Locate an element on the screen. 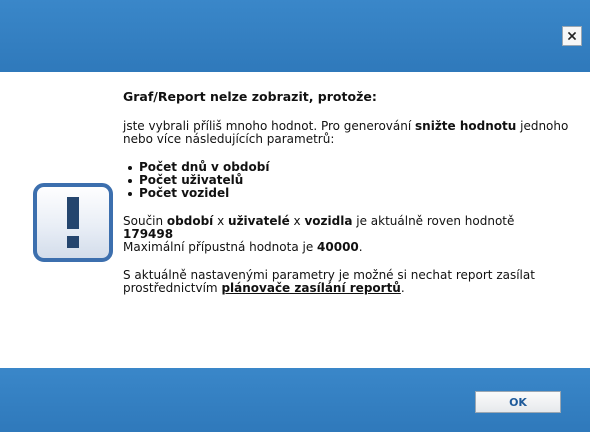 This screenshot has height=432, width=590. close-button is located at coordinates (572, 36).